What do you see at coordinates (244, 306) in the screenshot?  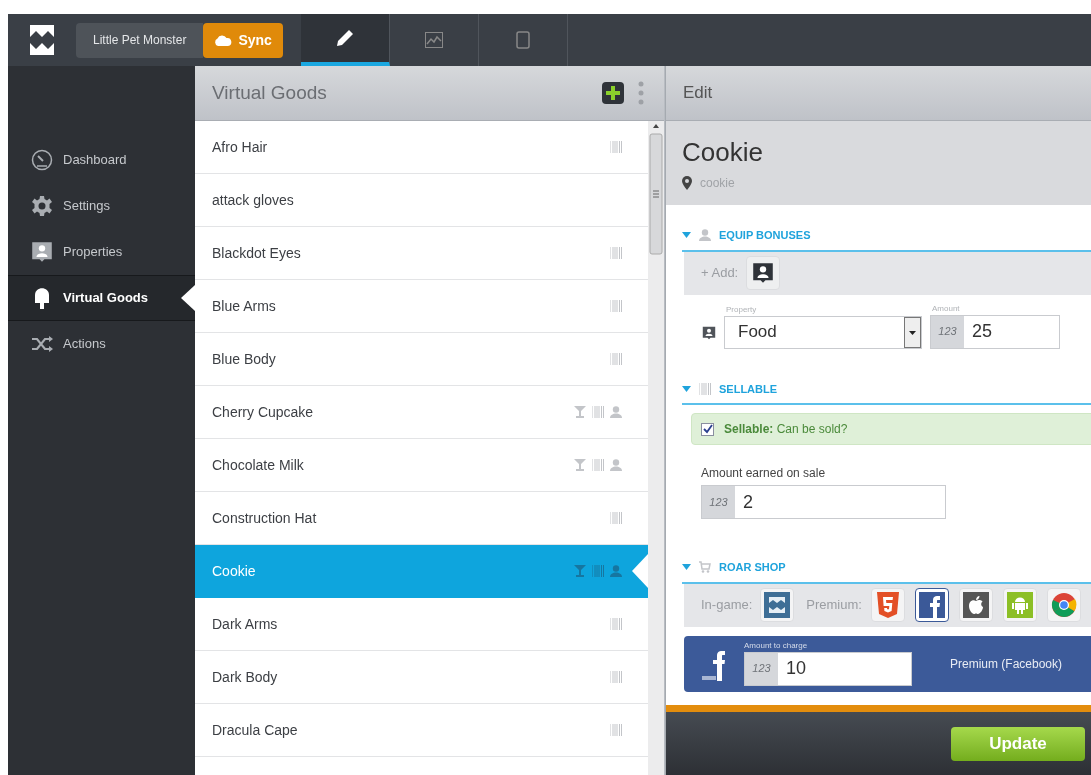 I see `item-name: Blue Arms` at bounding box center [244, 306].